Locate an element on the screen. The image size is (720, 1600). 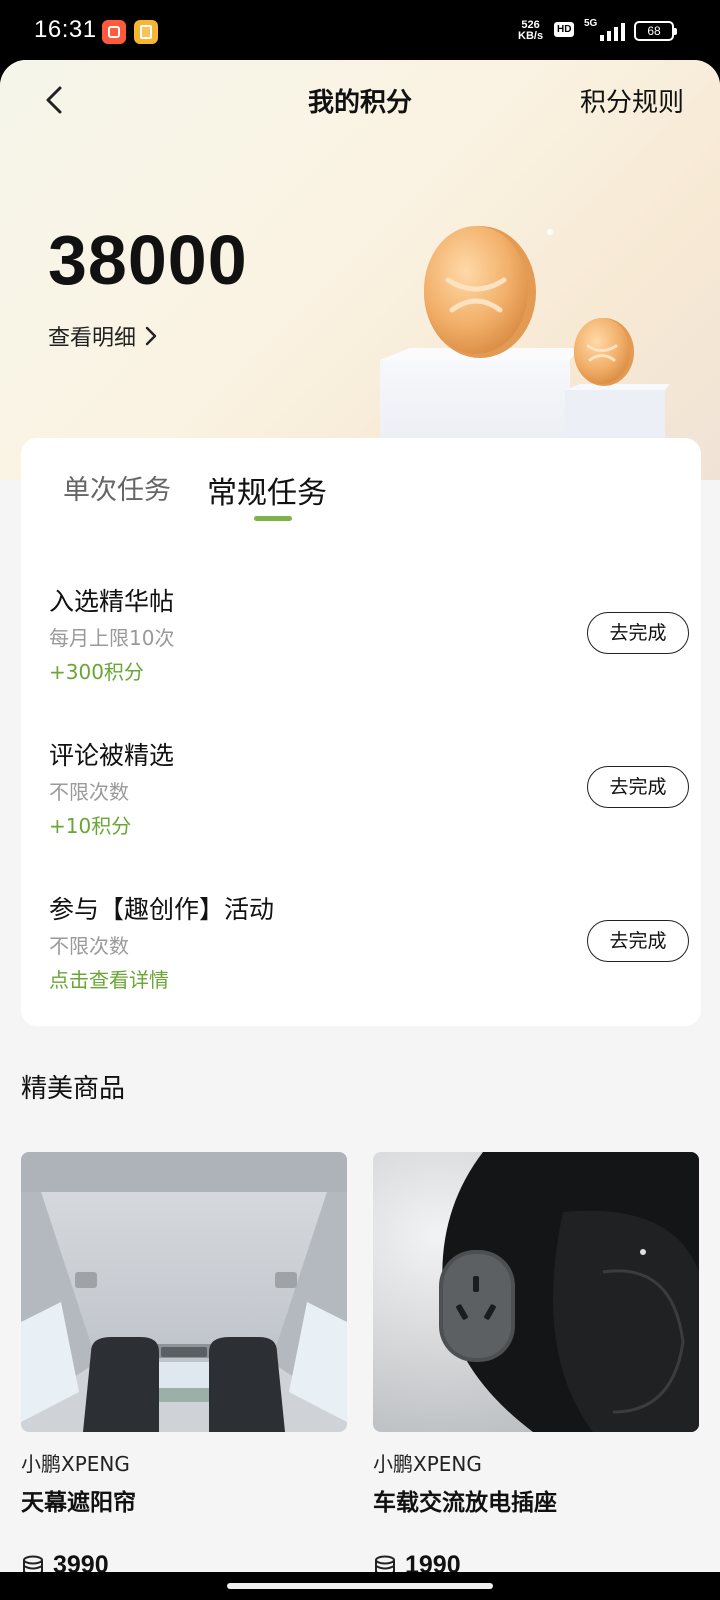
chevron-right-icon is located at coordinates (151, 336).